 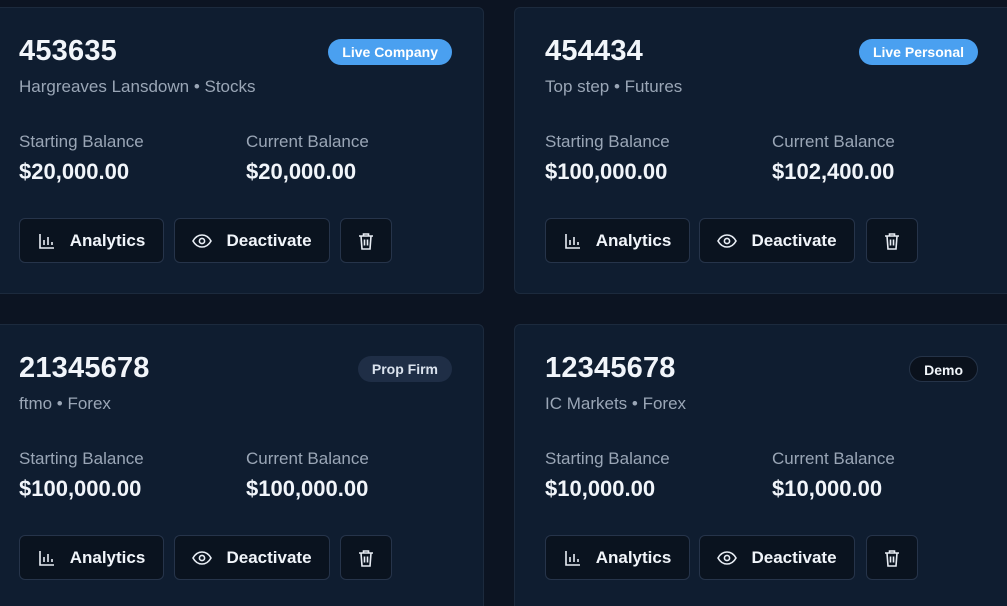 What do you see at coordinates (833, 171) in the screenshot?
I see `current-balance-value: $102,400.00` at bounding box center [833, 171].